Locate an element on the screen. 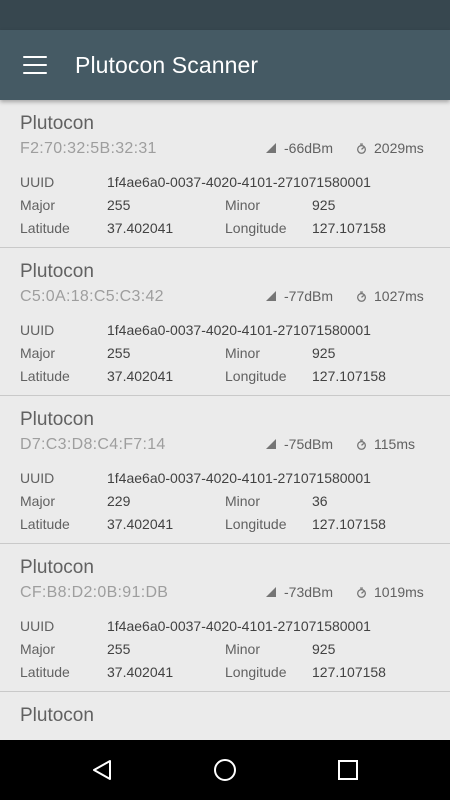  recents-icon is located at coordinates (348, 770).